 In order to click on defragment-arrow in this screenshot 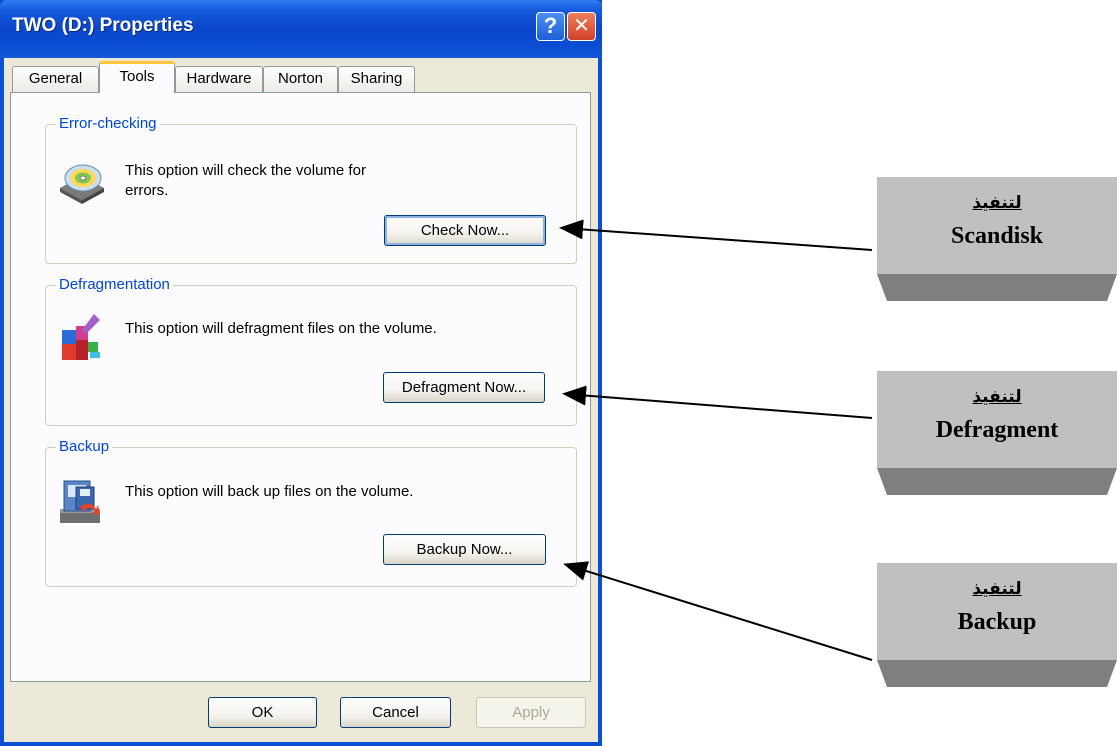, I will do `click(717, 402)`.